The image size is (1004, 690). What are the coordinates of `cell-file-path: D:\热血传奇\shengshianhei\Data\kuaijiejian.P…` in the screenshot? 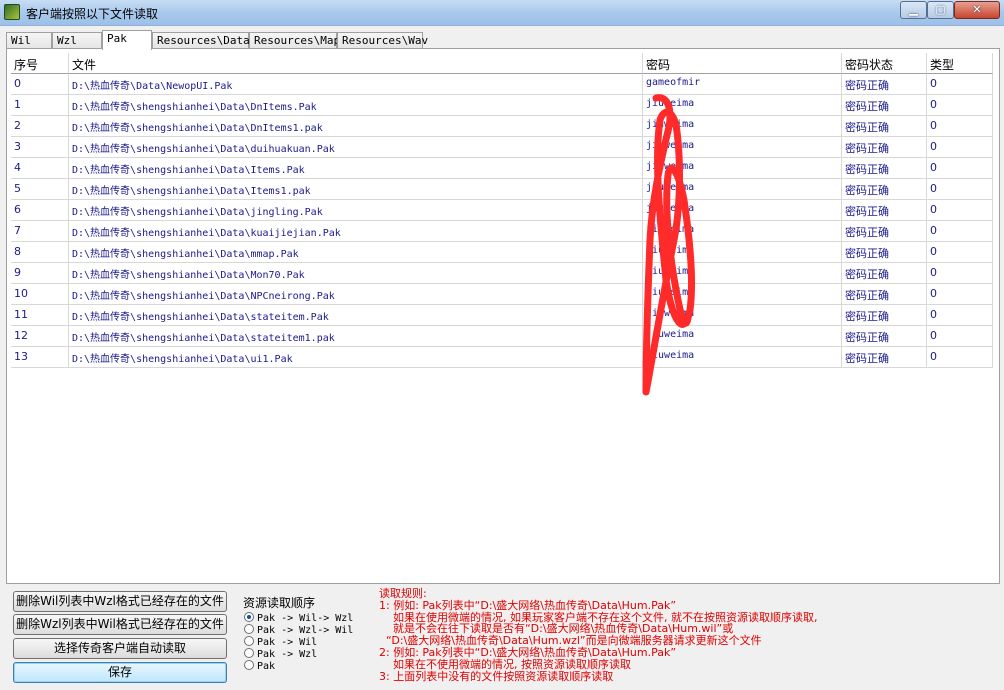 It's located at (356, 231).